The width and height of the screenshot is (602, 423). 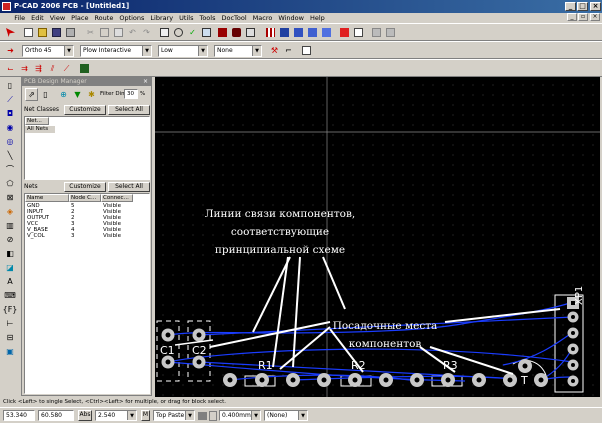 I want to click on route-icon, so click(x=250, y=32).